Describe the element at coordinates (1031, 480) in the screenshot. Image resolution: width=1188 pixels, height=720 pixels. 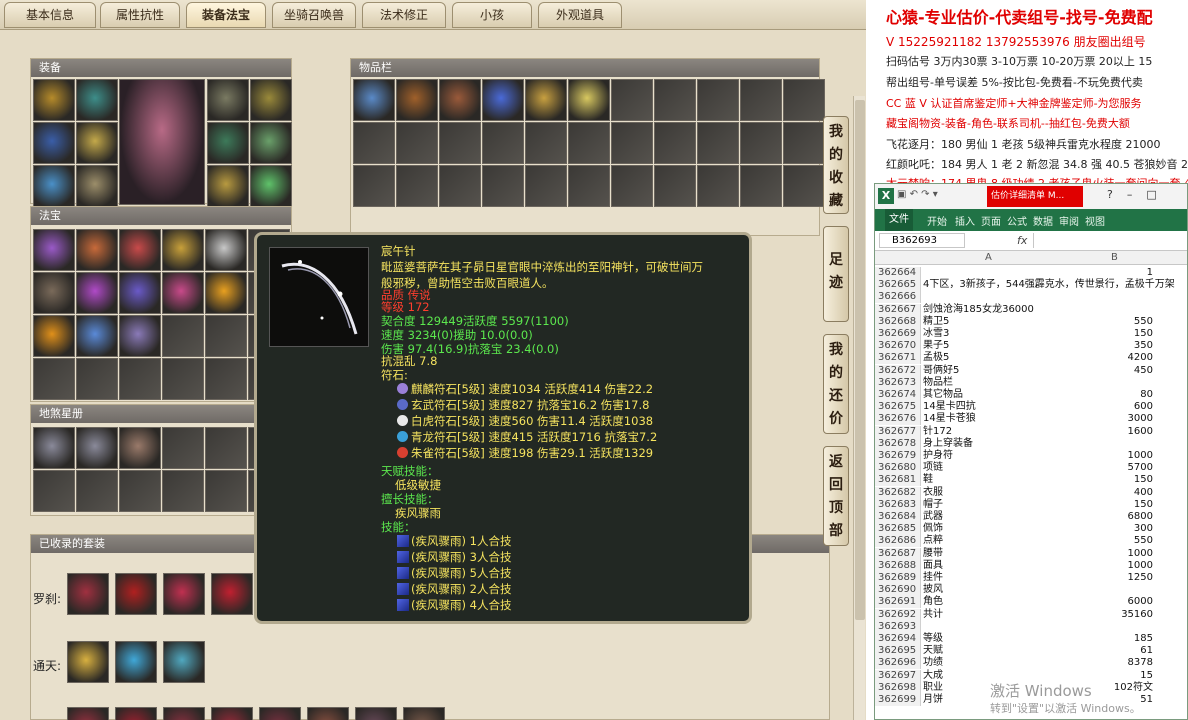
I see `table-row: 362681 鞋 150` at that location.